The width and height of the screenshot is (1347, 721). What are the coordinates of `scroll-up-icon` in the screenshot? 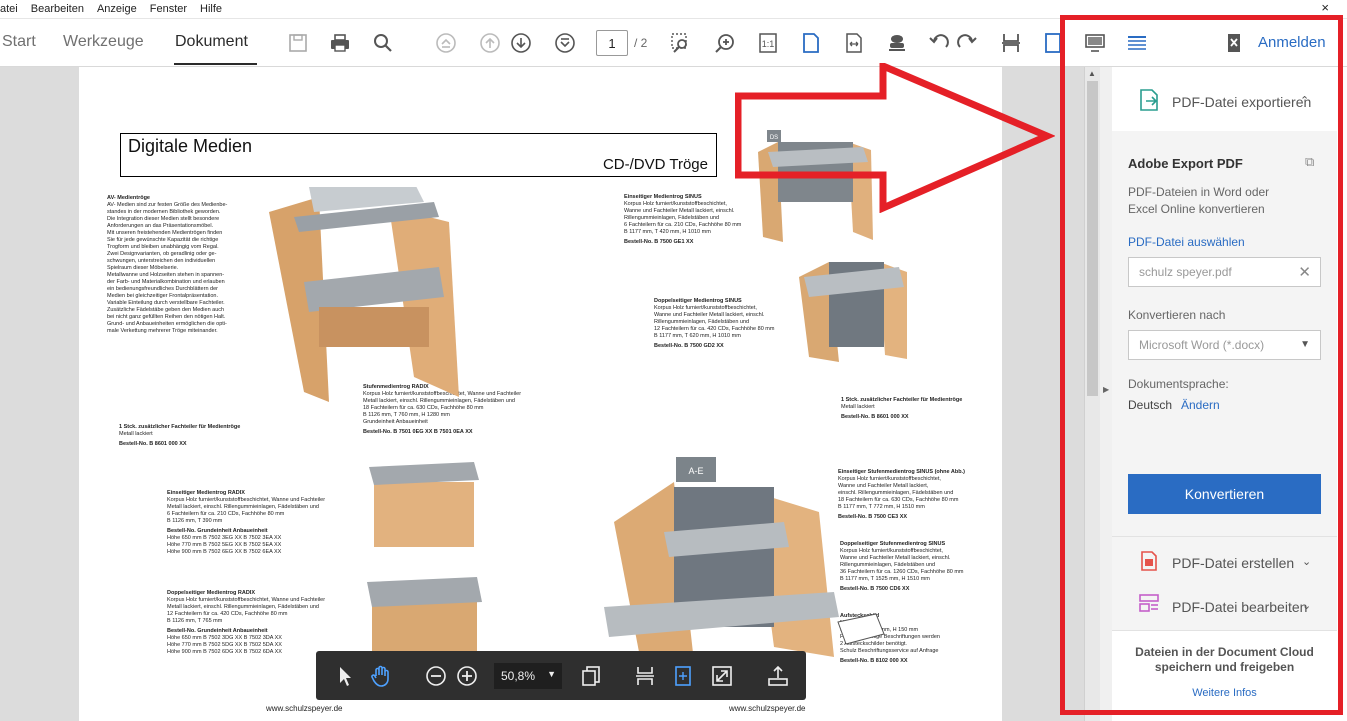 It's located at (446, 43).